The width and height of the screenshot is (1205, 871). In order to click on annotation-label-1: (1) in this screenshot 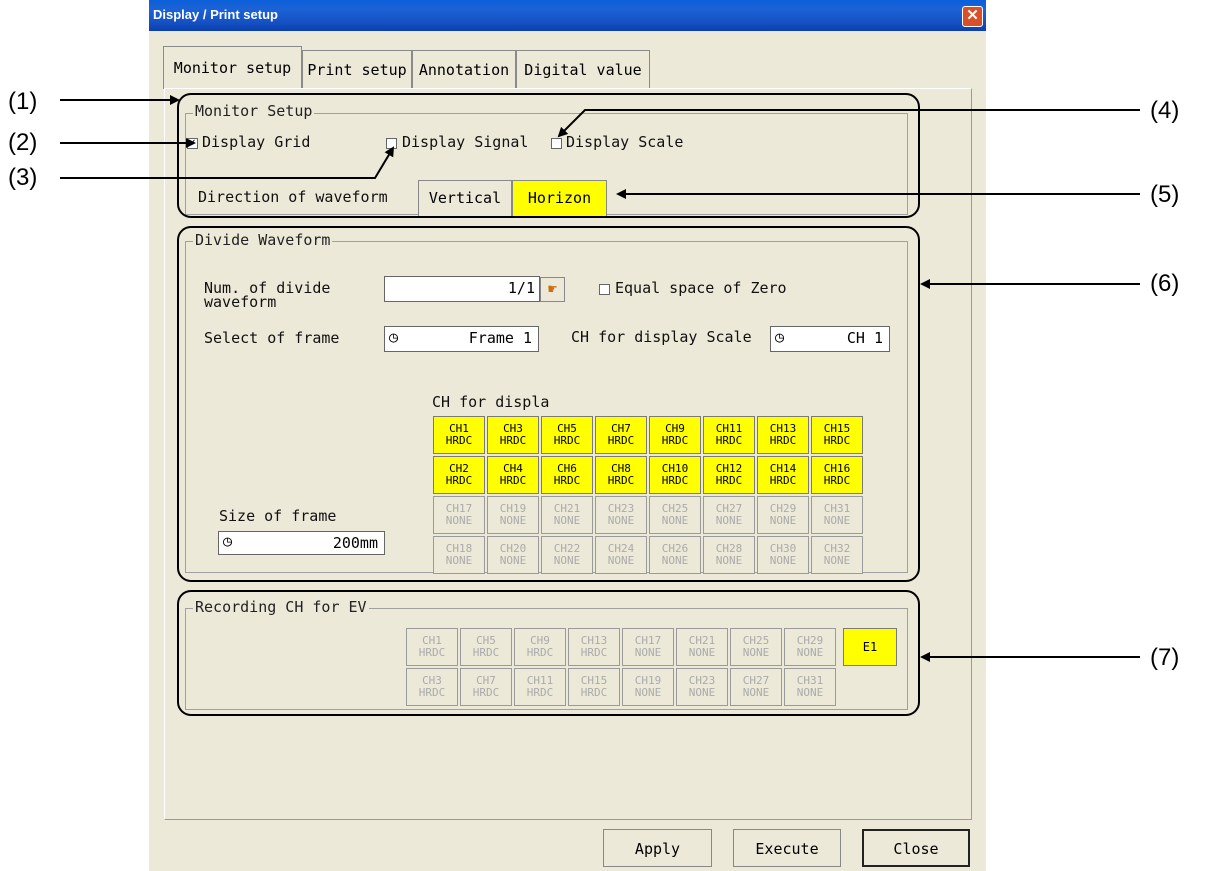, I will do `click(23, 101)`.